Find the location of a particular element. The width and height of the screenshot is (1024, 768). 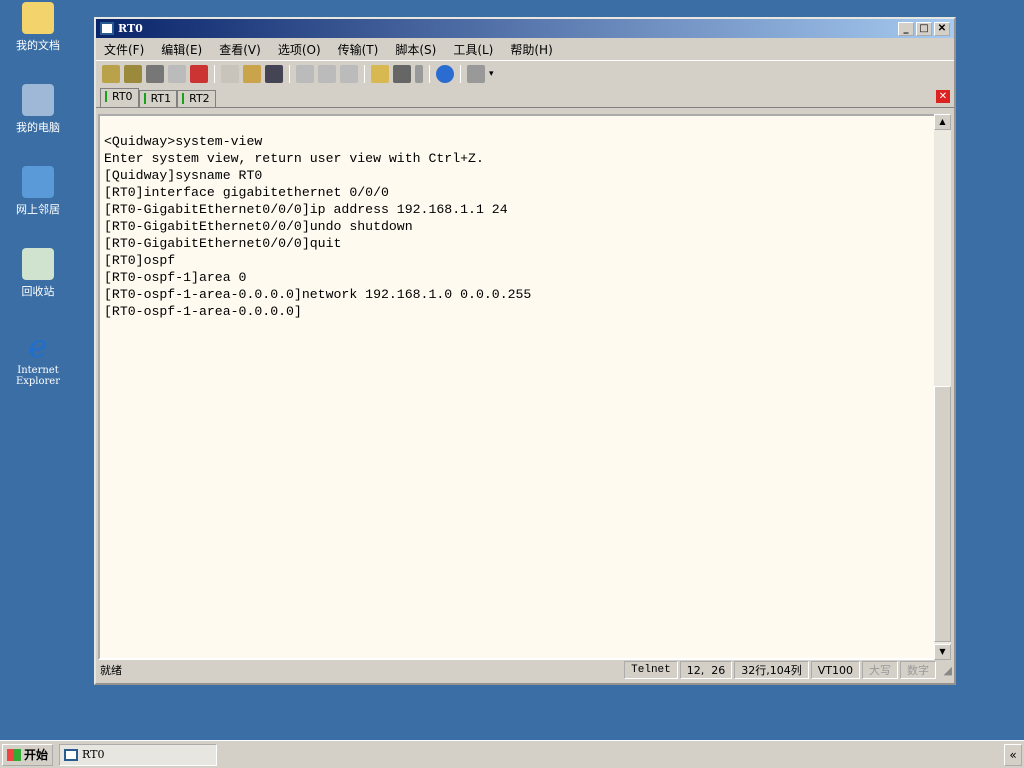

reconnect-icon is located at coordinates (177, 73).